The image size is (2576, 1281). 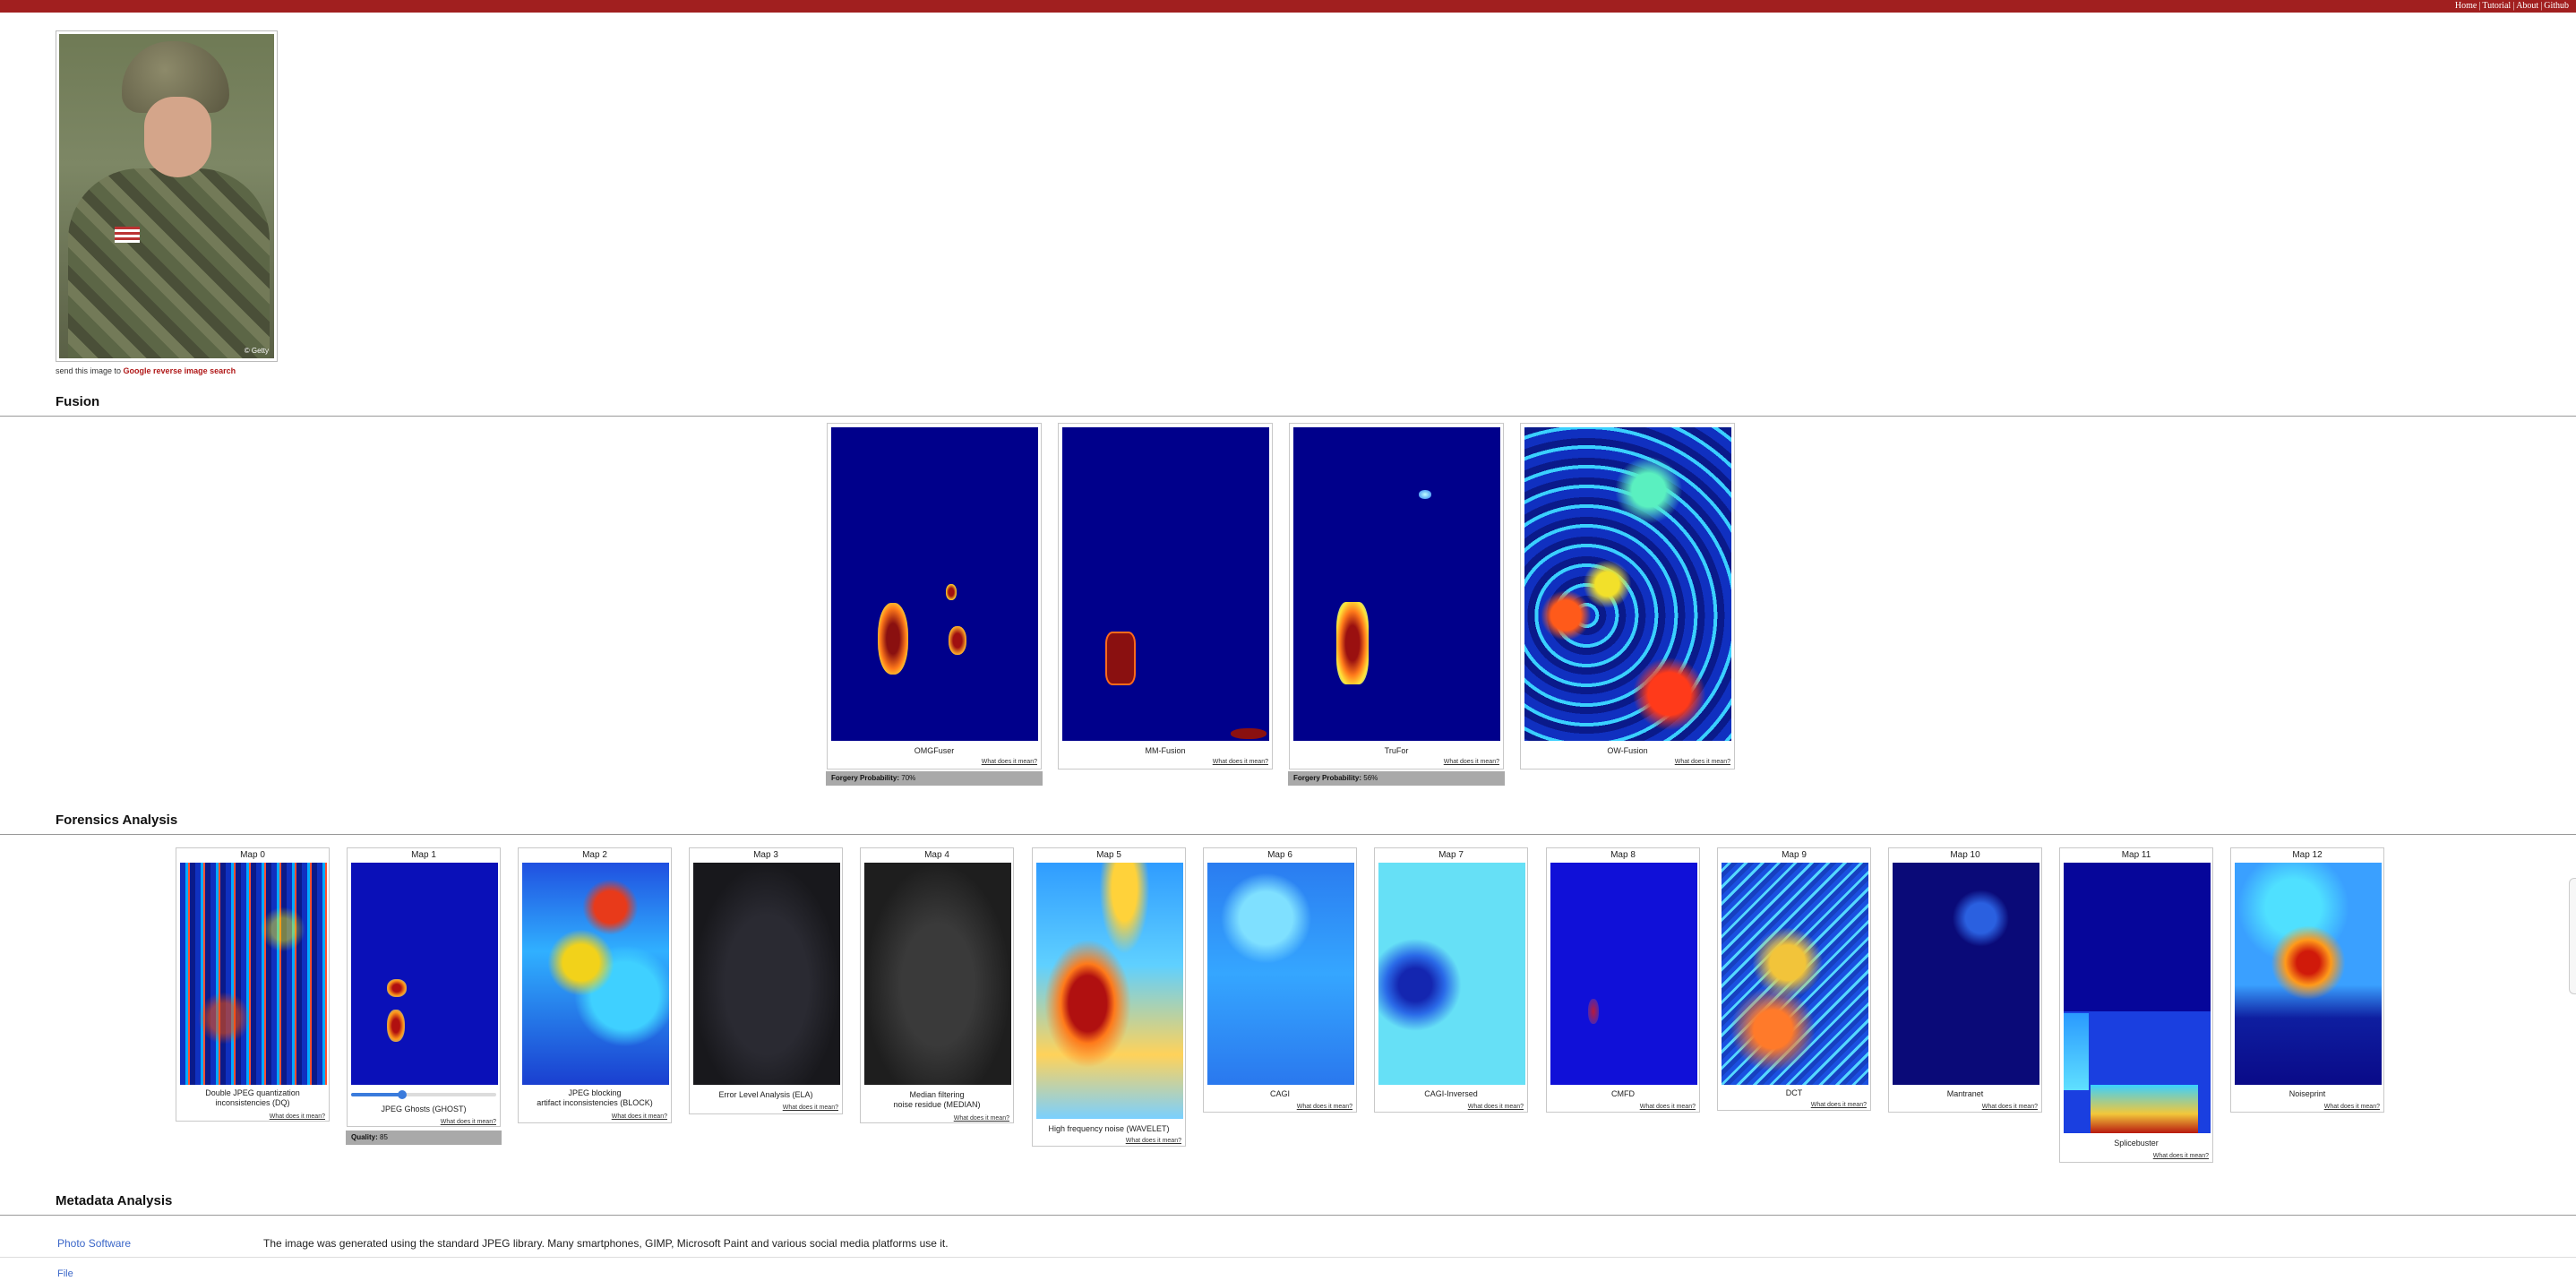 I want to click on map-12-card: Map 12 Noiseprint What does it mean?, so click(x=2307, y=980).